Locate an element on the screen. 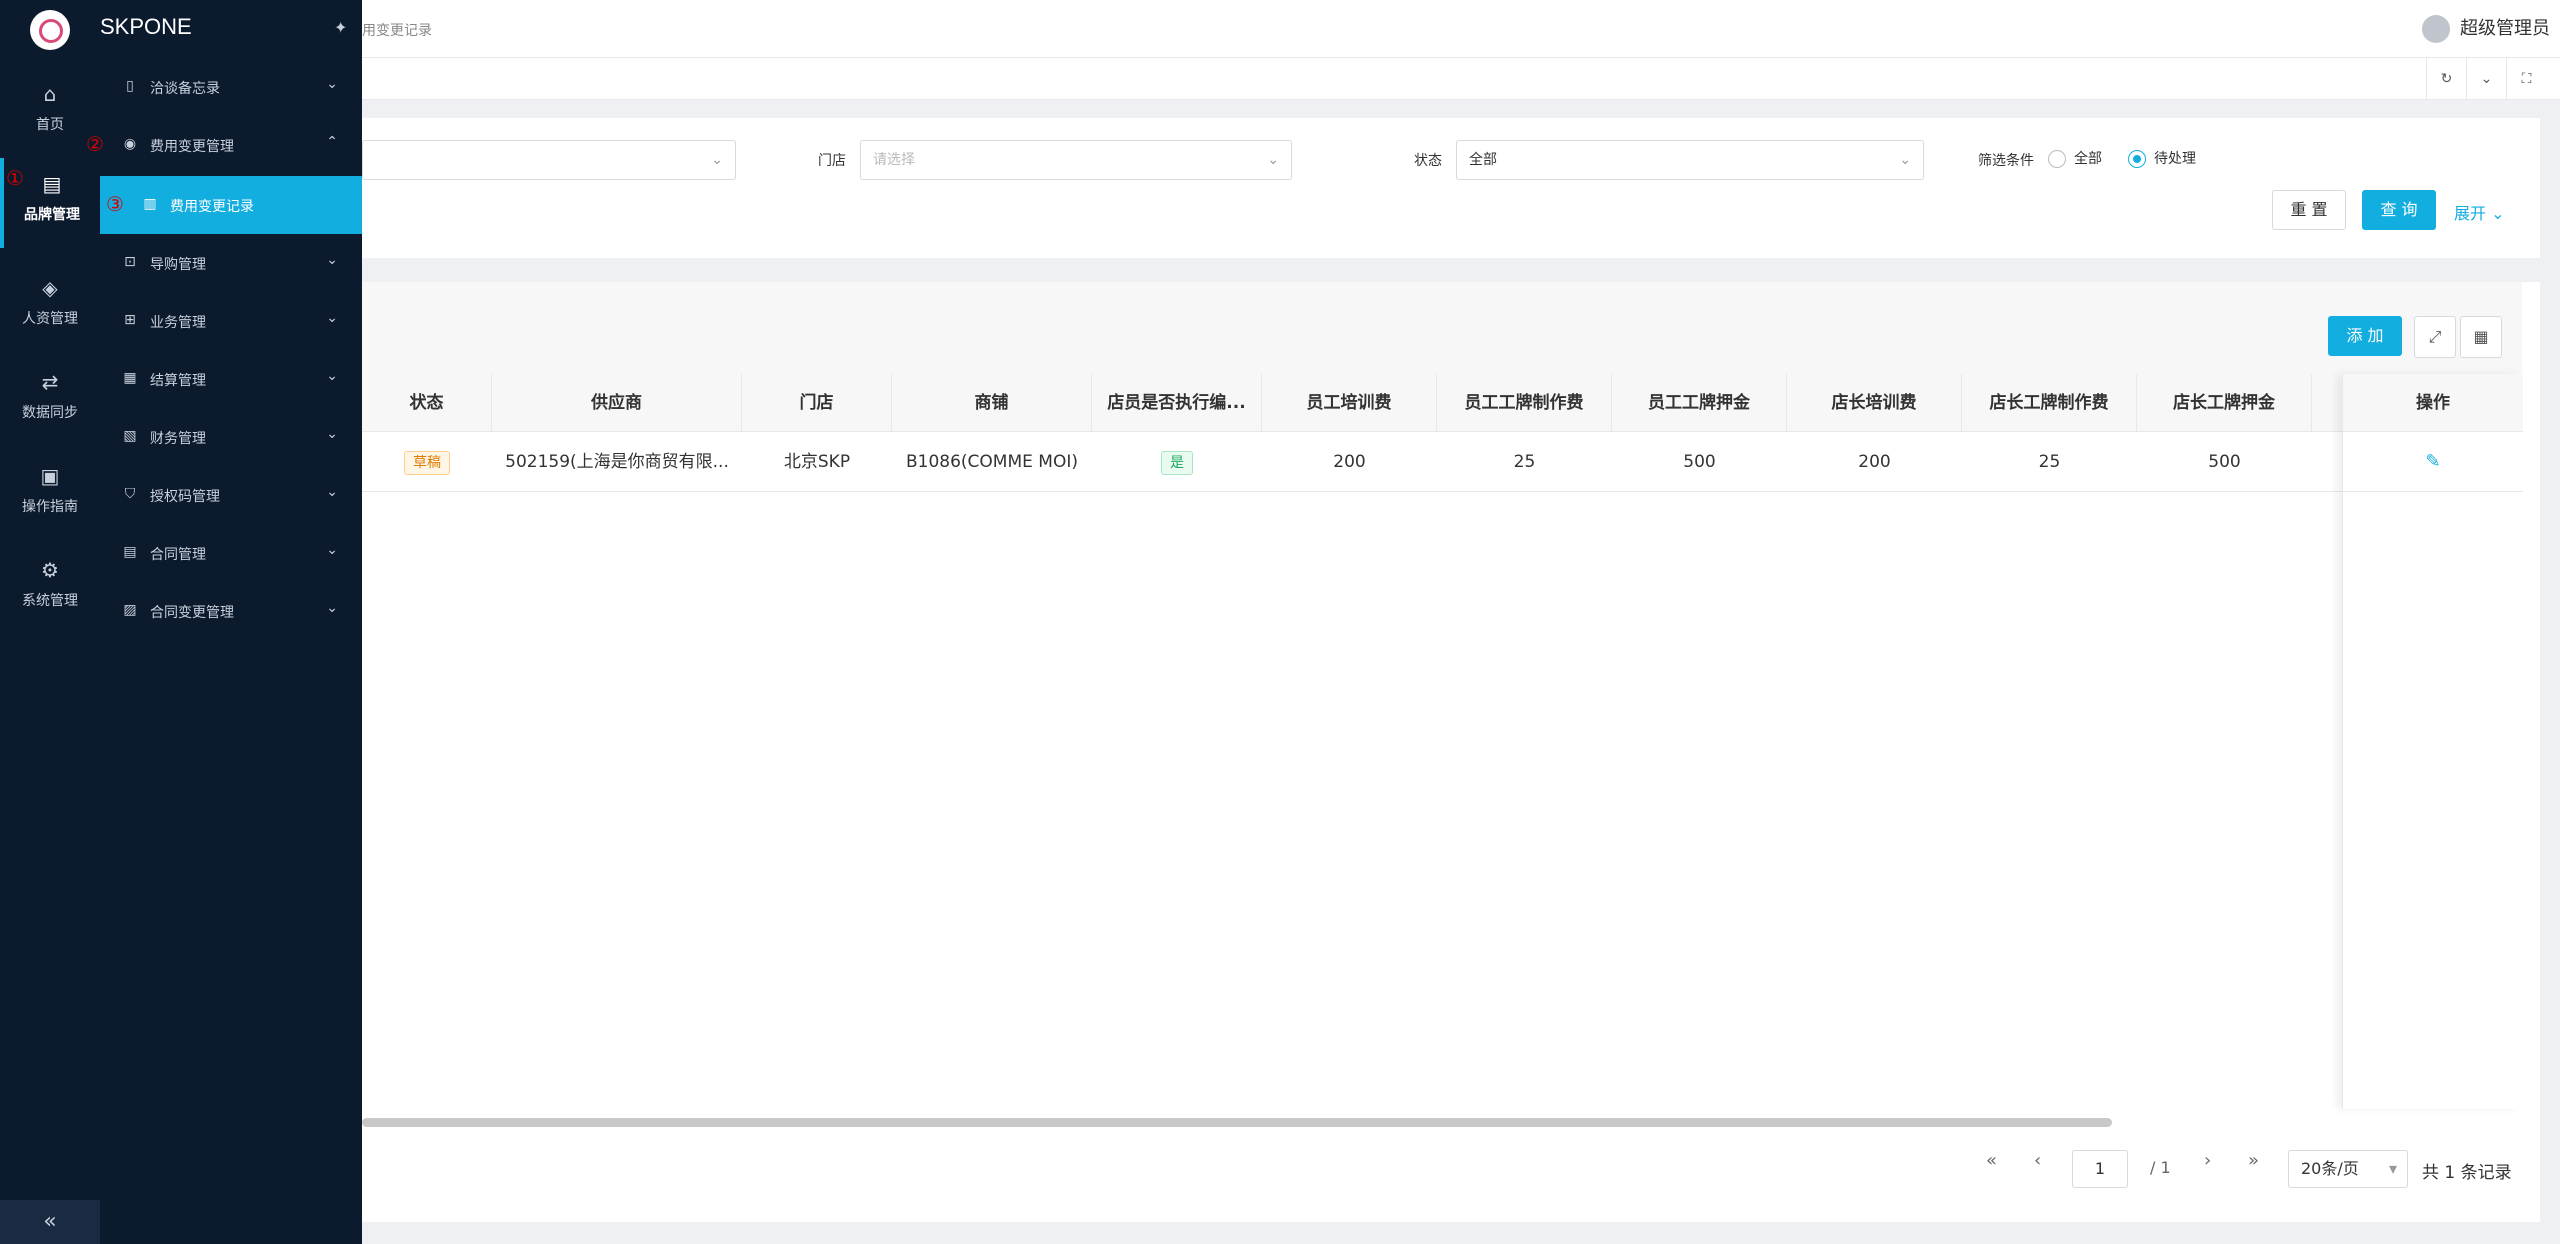  submenu-label: 合同变更管理 is located at coordinates (192, 613).